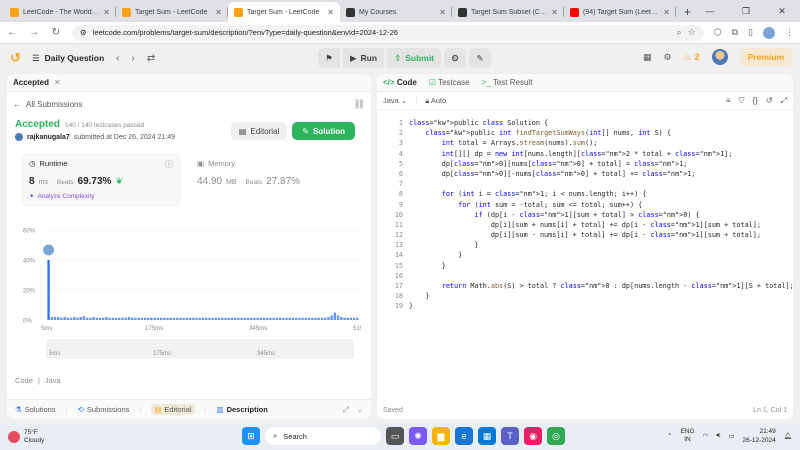 The width and height of the screenshot is (800, 450). What do you see at coordinates (68, 58) in the screenshot?
I see `daily-question: ☰ Daily Question` at bounding box center [68, 58].